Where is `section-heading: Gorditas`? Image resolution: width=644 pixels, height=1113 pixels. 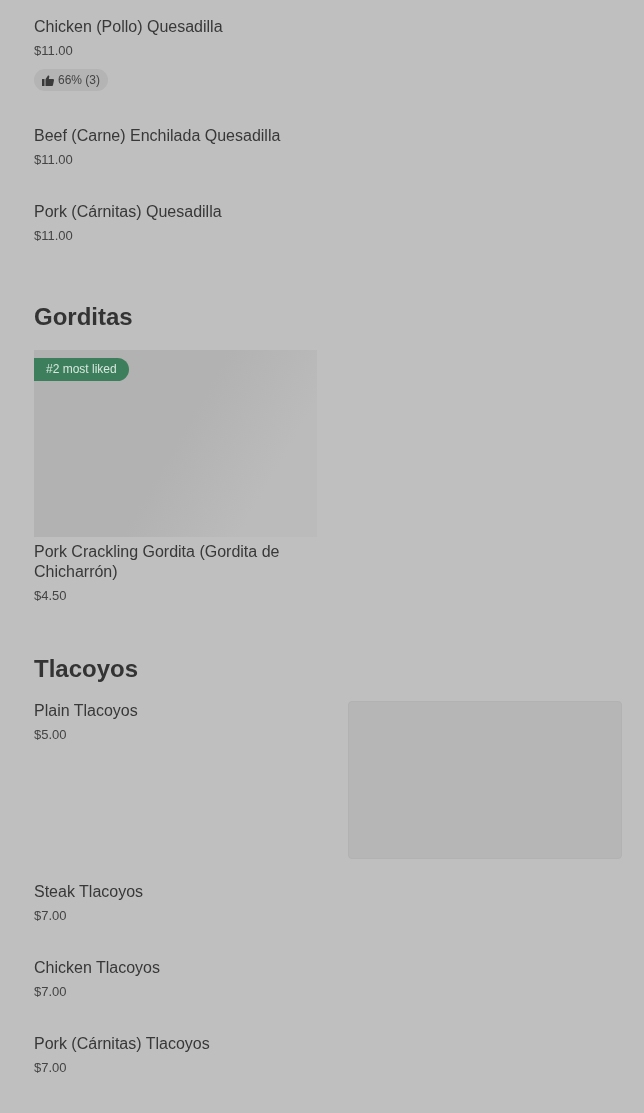 section-heading: Gorditas is located at coordinates (84, 316).